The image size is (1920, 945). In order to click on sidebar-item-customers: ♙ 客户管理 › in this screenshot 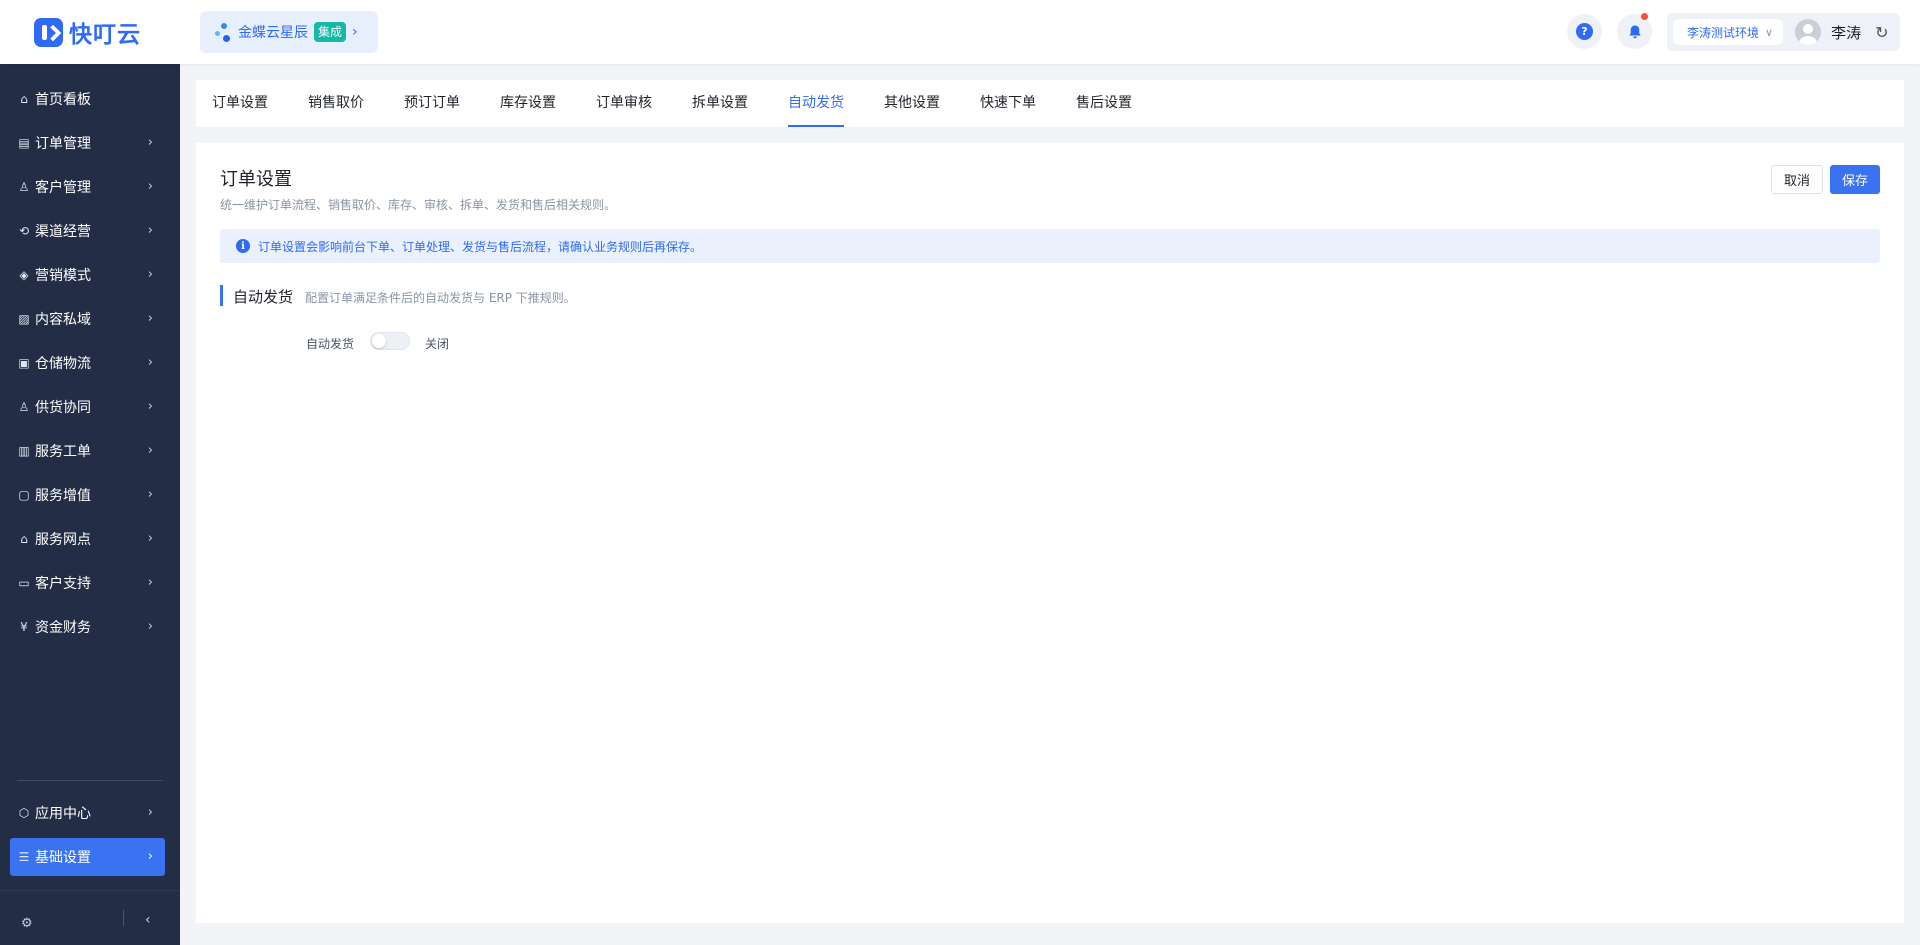, I will do `click(87, 187)`.